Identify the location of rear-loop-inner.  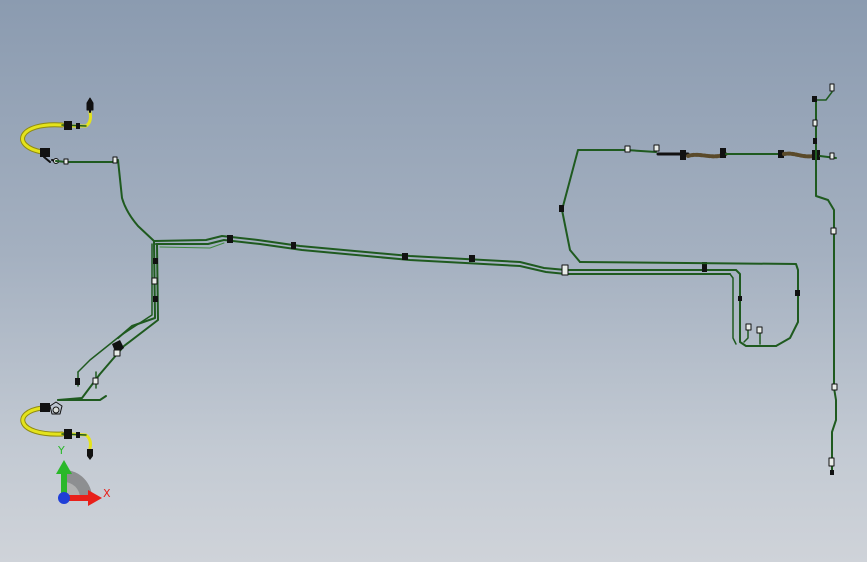
(756, 308).